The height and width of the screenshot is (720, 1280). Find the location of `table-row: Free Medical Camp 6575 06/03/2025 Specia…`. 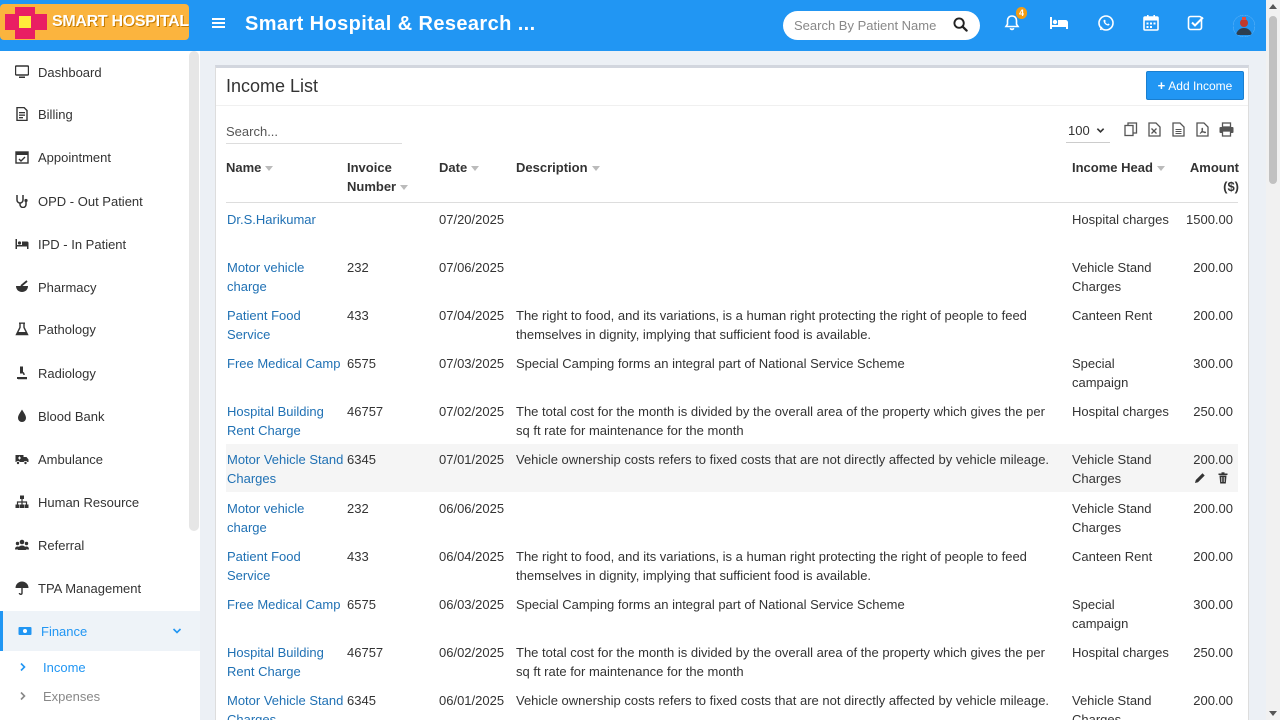

table-row: Free Medical Camp 6575 06/03/2025 Specia… is located at coordinates (732, 613).